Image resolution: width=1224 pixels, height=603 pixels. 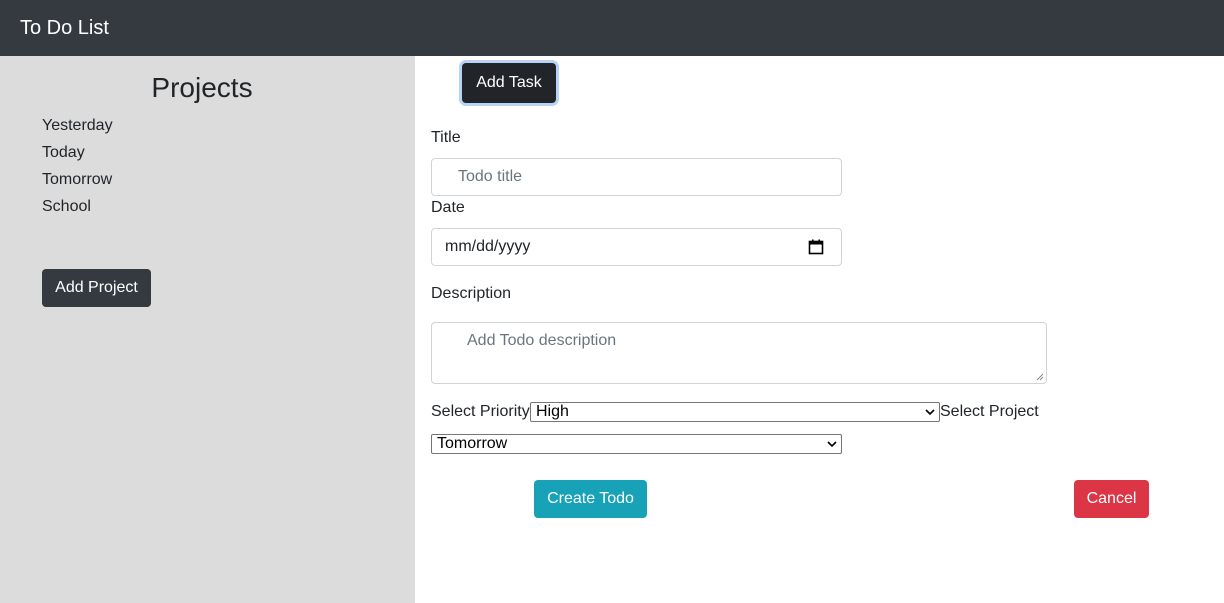 I want to click on add-task-button: Add Task, so click(x=509, y=83).